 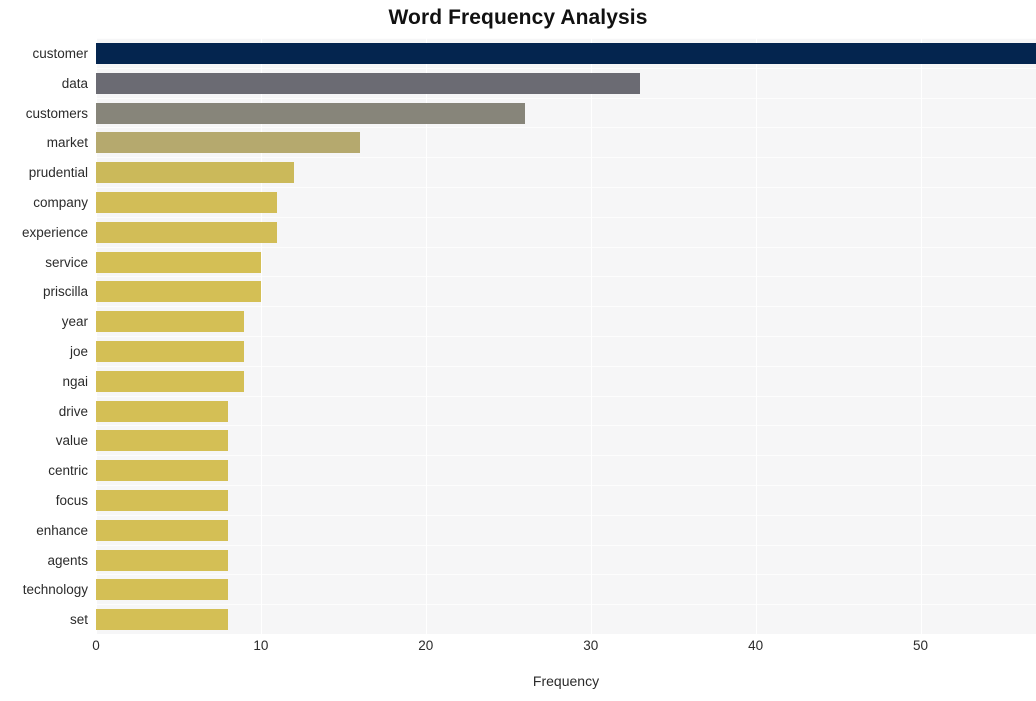 What do you see at coordinates (591, 645) in the screenshot?
I see `x-axis-tick-label: 30` at bounding box center [591, 645].